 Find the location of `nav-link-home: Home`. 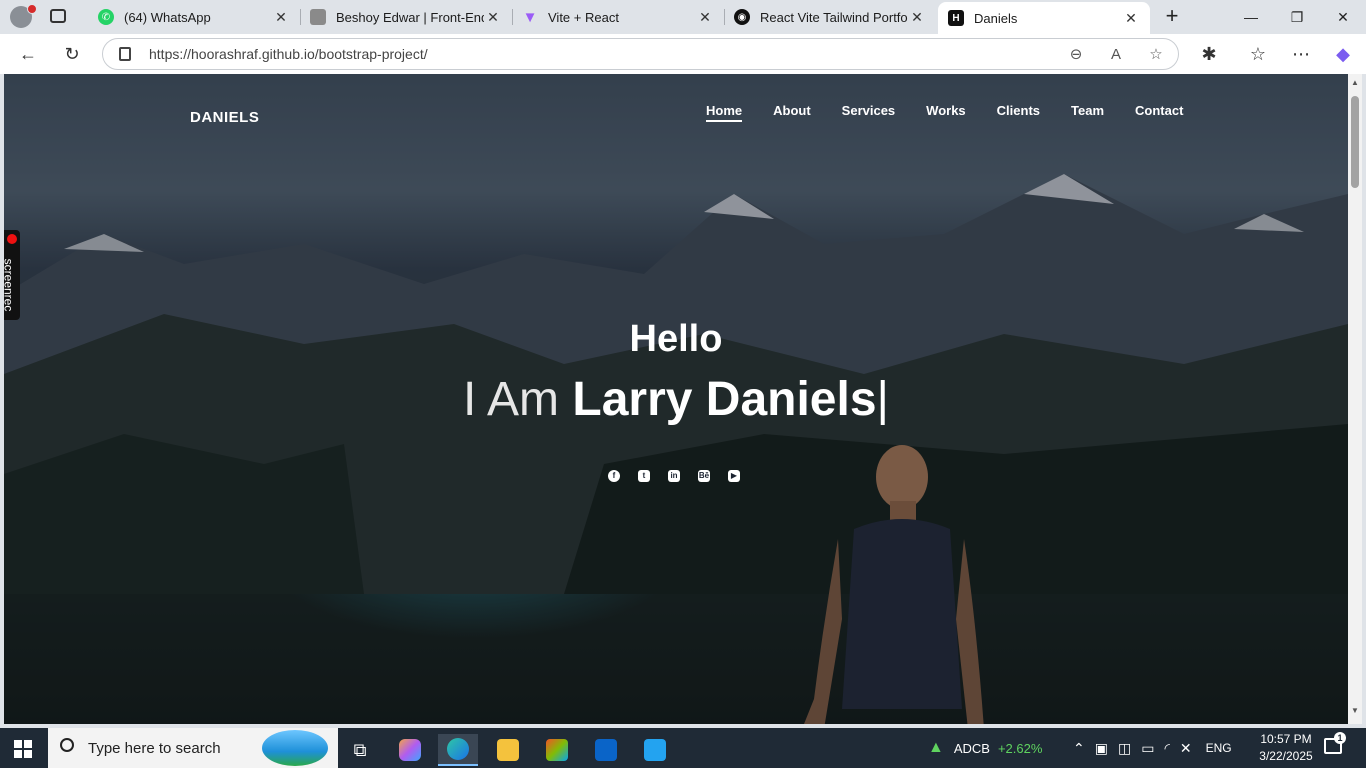

nav-link-home: Home is located at coordinates (724, 112).